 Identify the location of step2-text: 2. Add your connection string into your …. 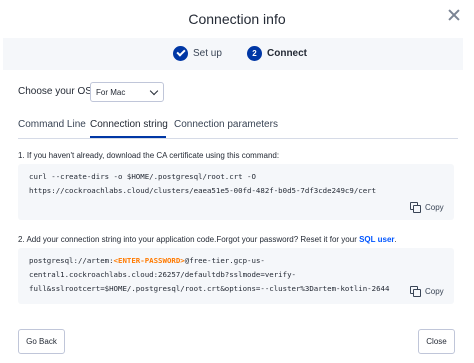
(189, 239).